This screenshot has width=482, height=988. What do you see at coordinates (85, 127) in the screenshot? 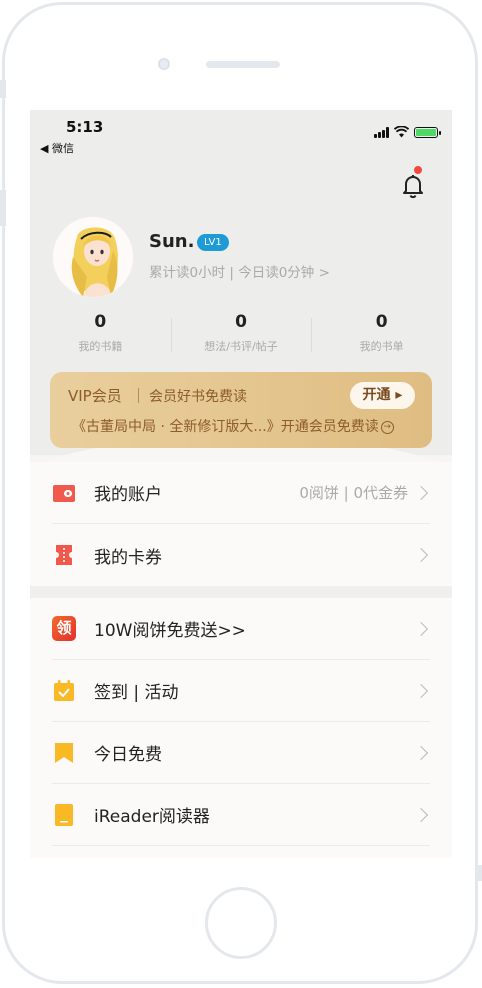
I see `status-time: 5:13` at bounding box center [85, 127].